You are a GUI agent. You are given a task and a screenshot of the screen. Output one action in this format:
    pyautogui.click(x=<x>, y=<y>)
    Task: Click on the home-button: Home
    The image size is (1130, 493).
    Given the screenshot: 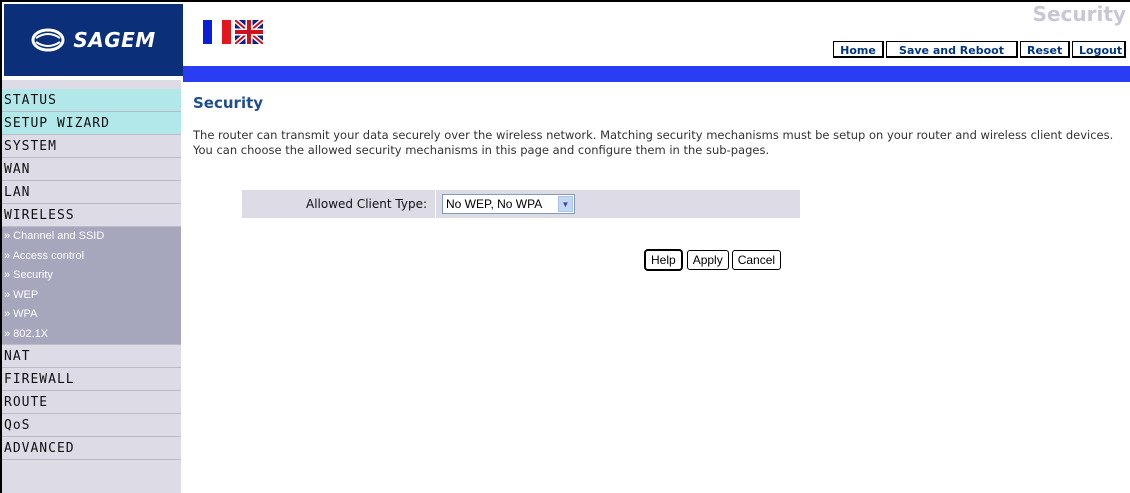 What is the action you would take?
    pyautogui.click(x=858, y=49)
    